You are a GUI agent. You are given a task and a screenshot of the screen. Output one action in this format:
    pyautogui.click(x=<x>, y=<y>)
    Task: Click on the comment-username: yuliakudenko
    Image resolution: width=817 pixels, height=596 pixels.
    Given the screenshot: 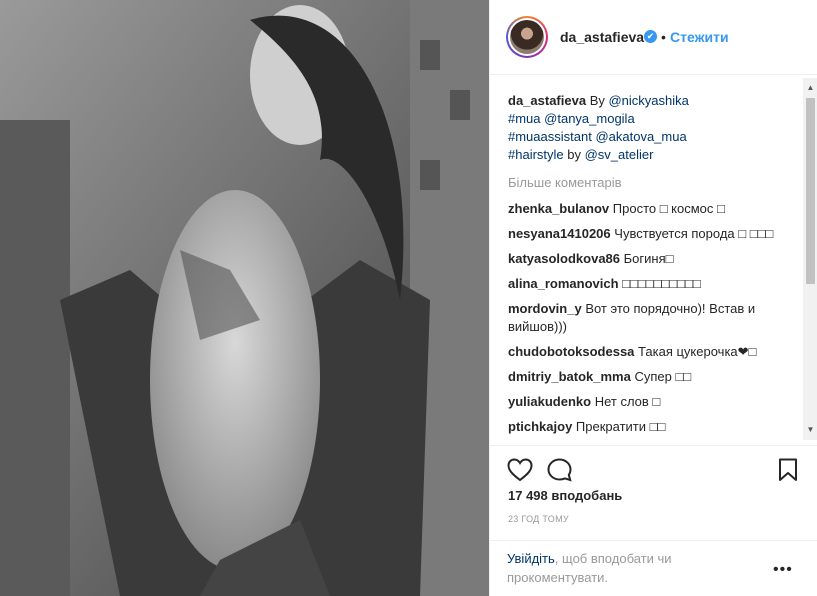 What is the action you would take?
    pyautogui.click(x=549, y=401)
    